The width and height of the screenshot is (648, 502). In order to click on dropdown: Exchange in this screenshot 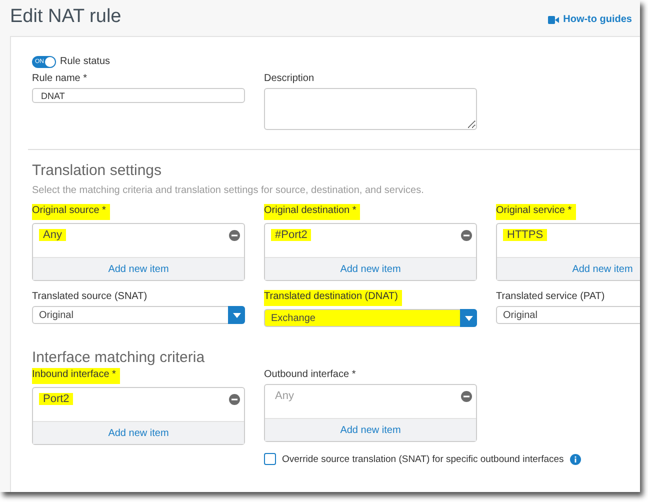, I will do `click(370, 318)`.